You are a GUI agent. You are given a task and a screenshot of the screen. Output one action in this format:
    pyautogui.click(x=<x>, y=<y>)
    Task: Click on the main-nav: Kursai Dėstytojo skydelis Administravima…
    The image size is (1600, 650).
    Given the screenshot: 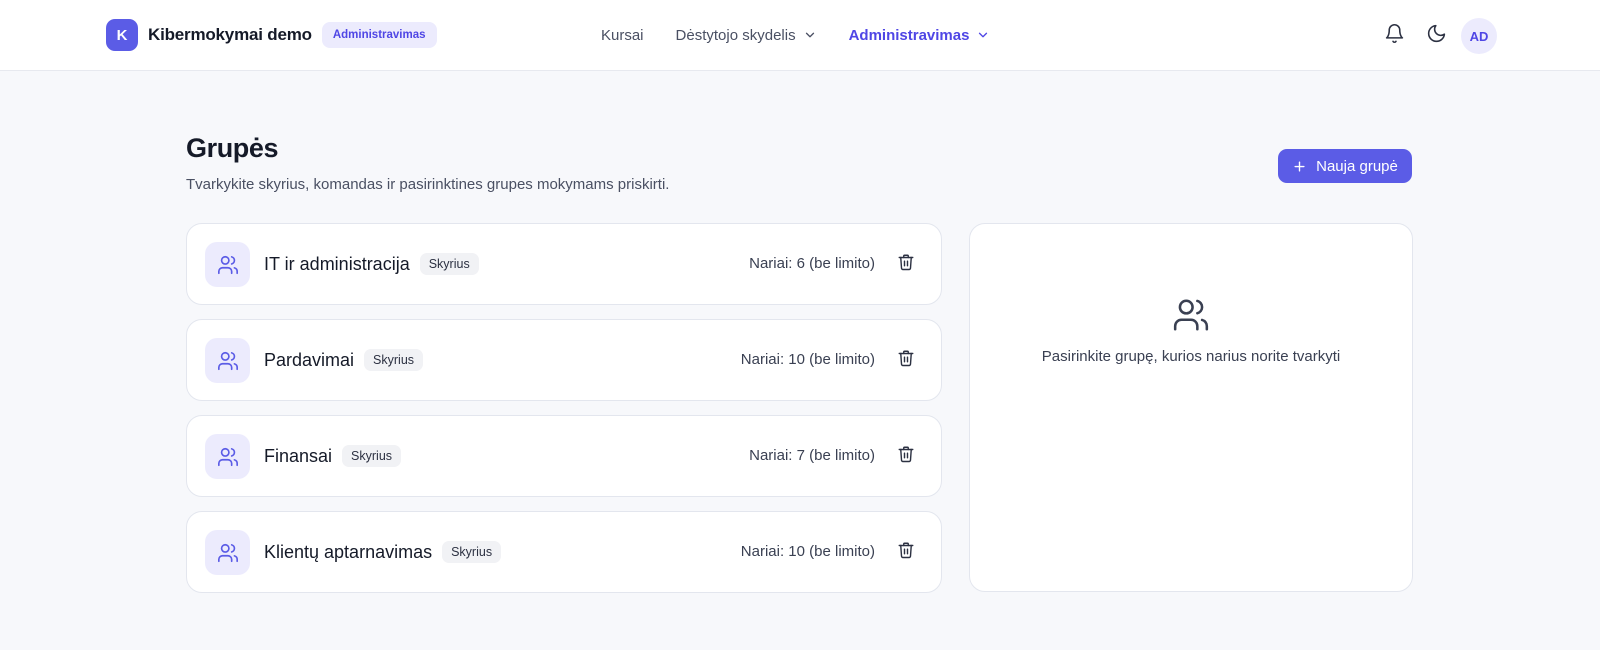 What is the action you would take?
    pyautogui.click(x=811, y=35)
    